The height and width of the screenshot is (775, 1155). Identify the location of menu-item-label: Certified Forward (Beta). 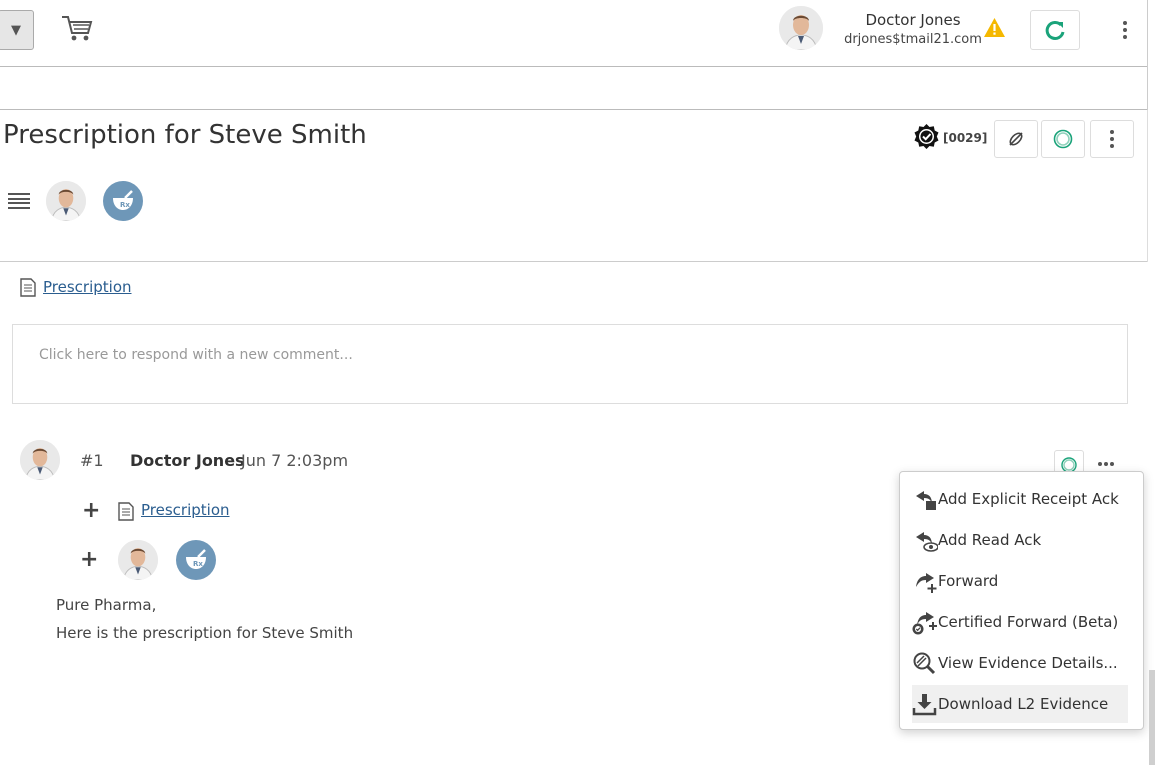
(1028, 622).